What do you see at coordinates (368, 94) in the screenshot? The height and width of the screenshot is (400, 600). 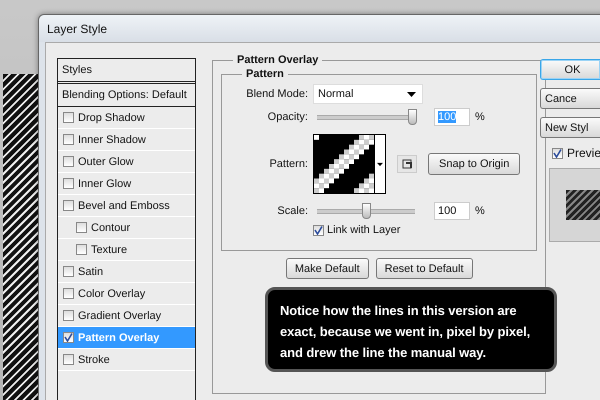 I see `blend-mode-dropdown: Normal` at bounding box center [368, 94].